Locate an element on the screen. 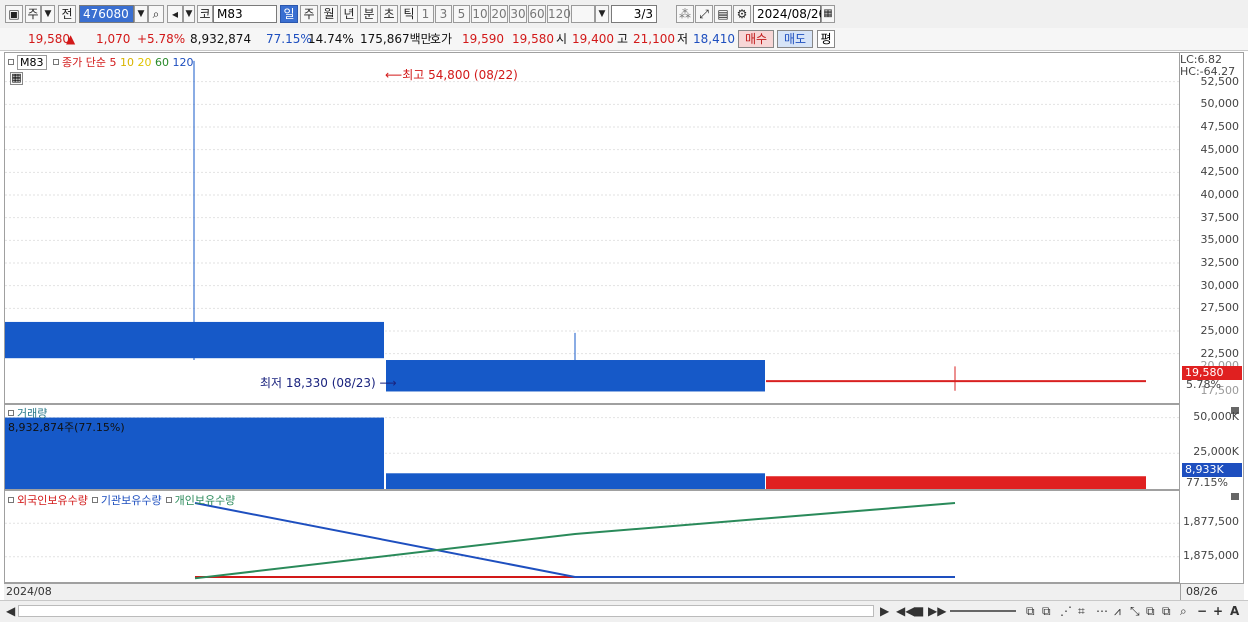 The height and width of the screenshot is (622, 1248). volume-axis: 50,000K 25,000K 8,933K 77.15% is located at coordinates (1212, 447).